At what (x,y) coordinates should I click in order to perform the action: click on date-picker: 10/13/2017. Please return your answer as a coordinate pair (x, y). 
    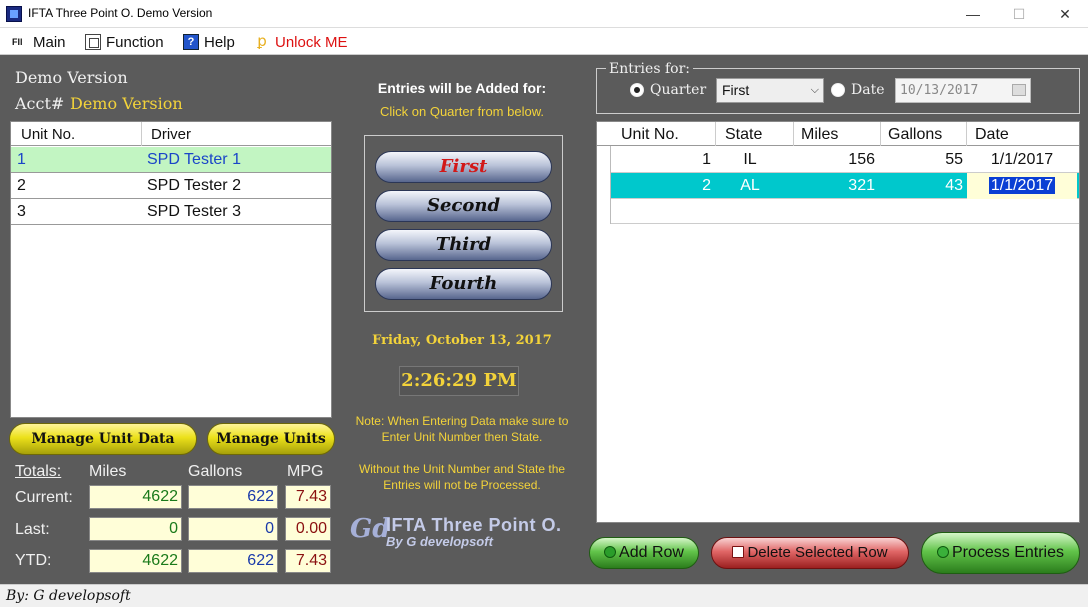
    Looking at the image, I should click on (963, 90).